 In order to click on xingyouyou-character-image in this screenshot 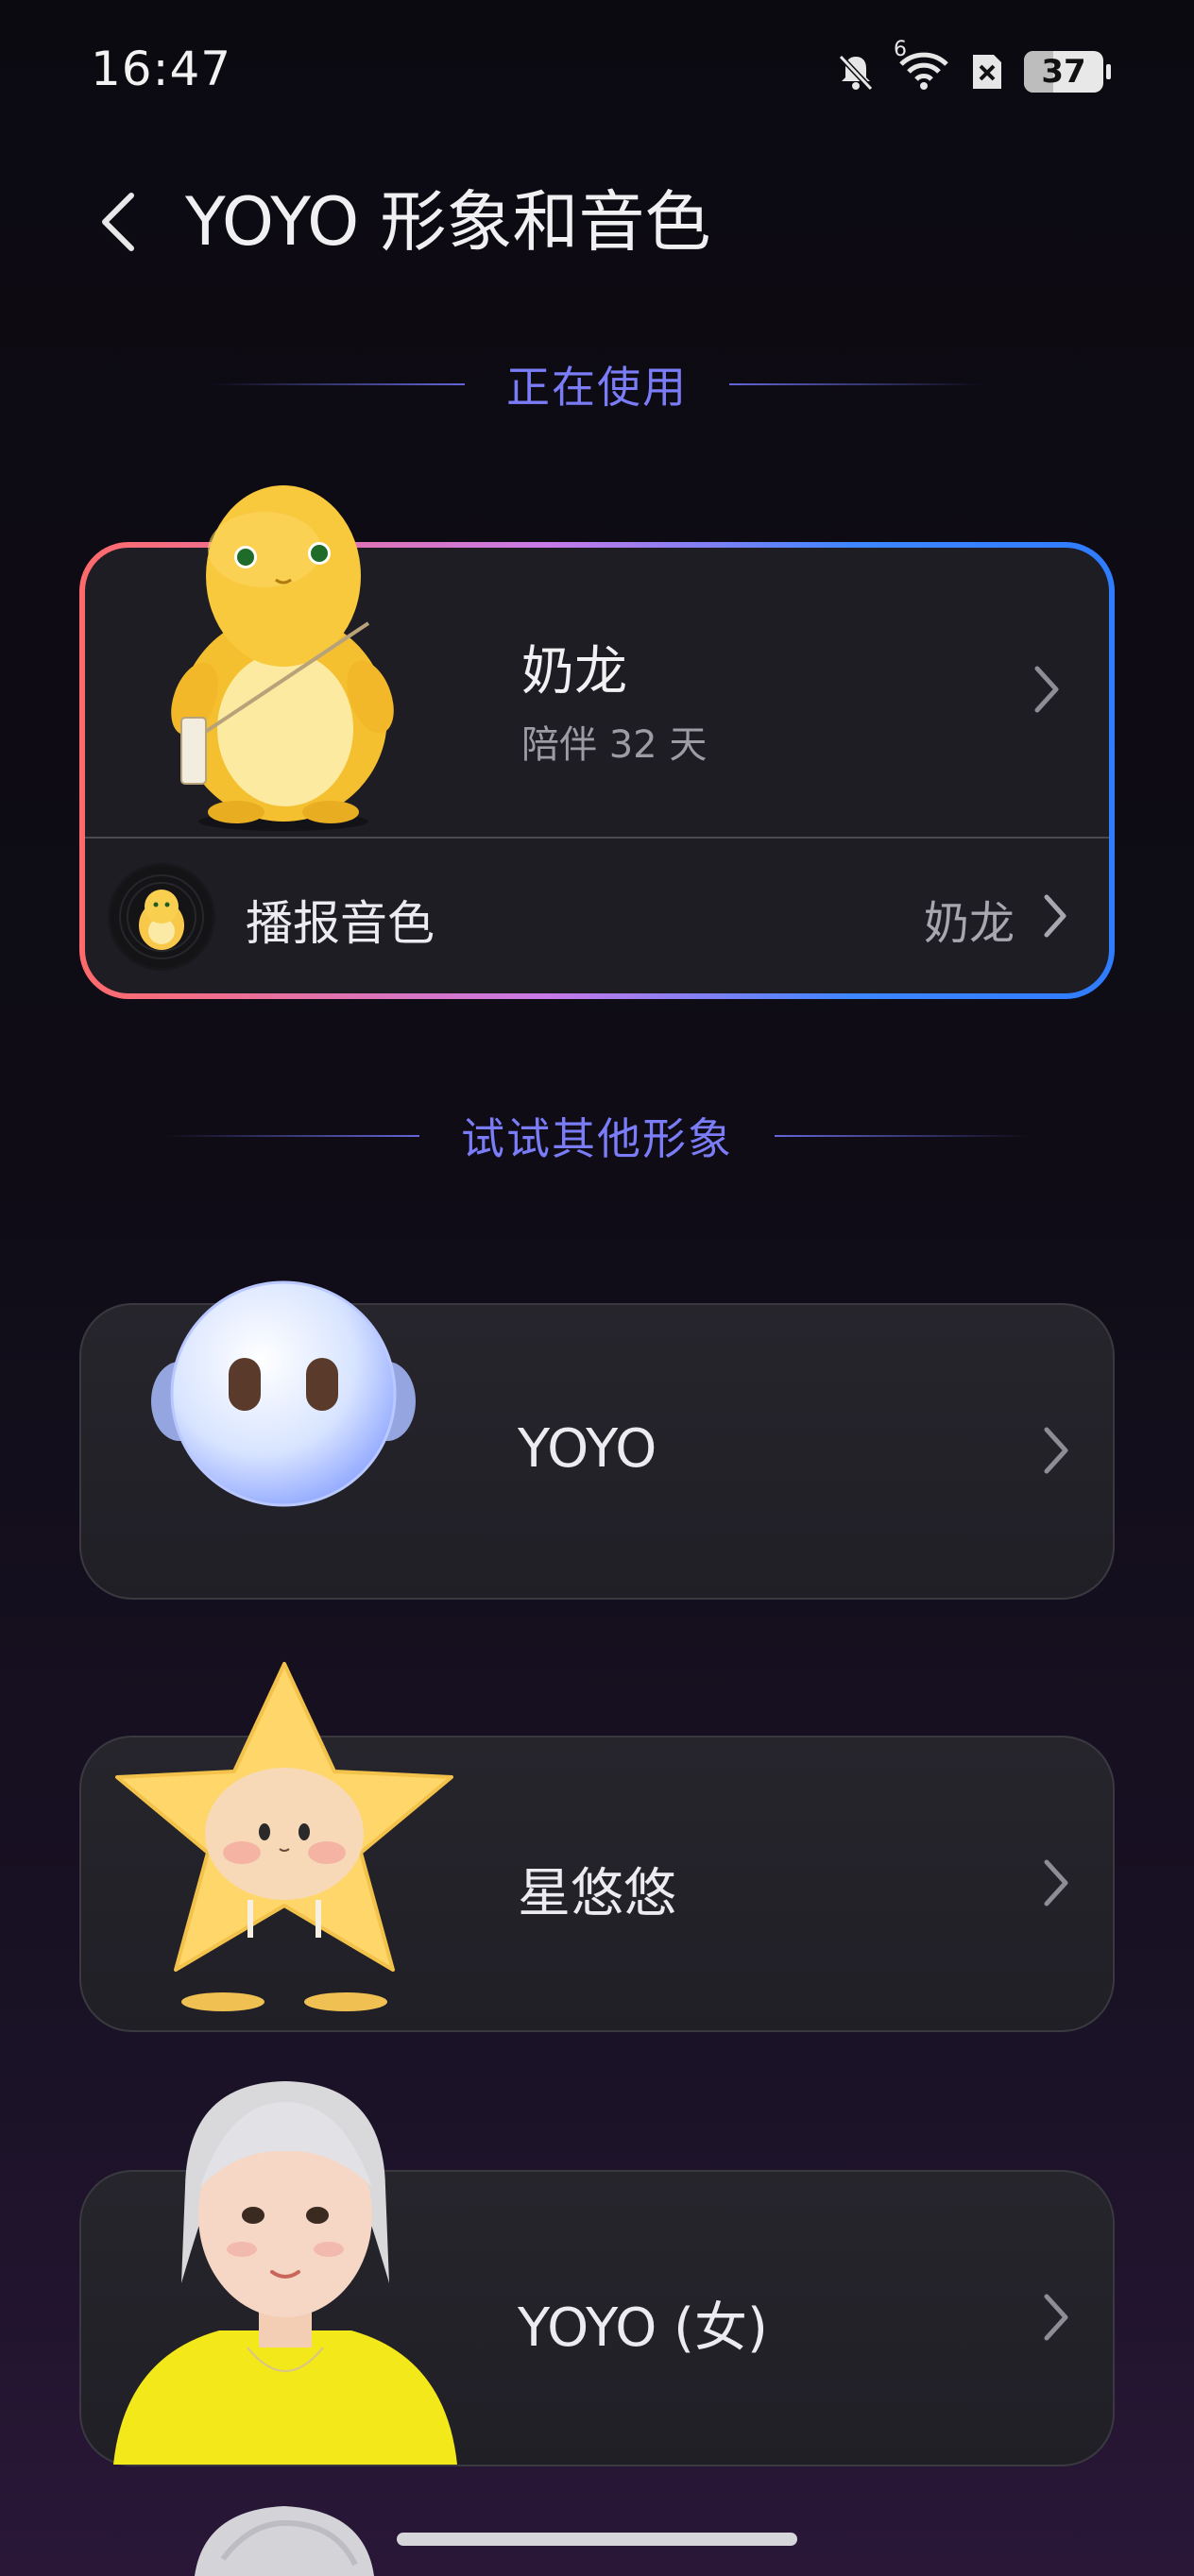, I will do `click(284, 1836)`.